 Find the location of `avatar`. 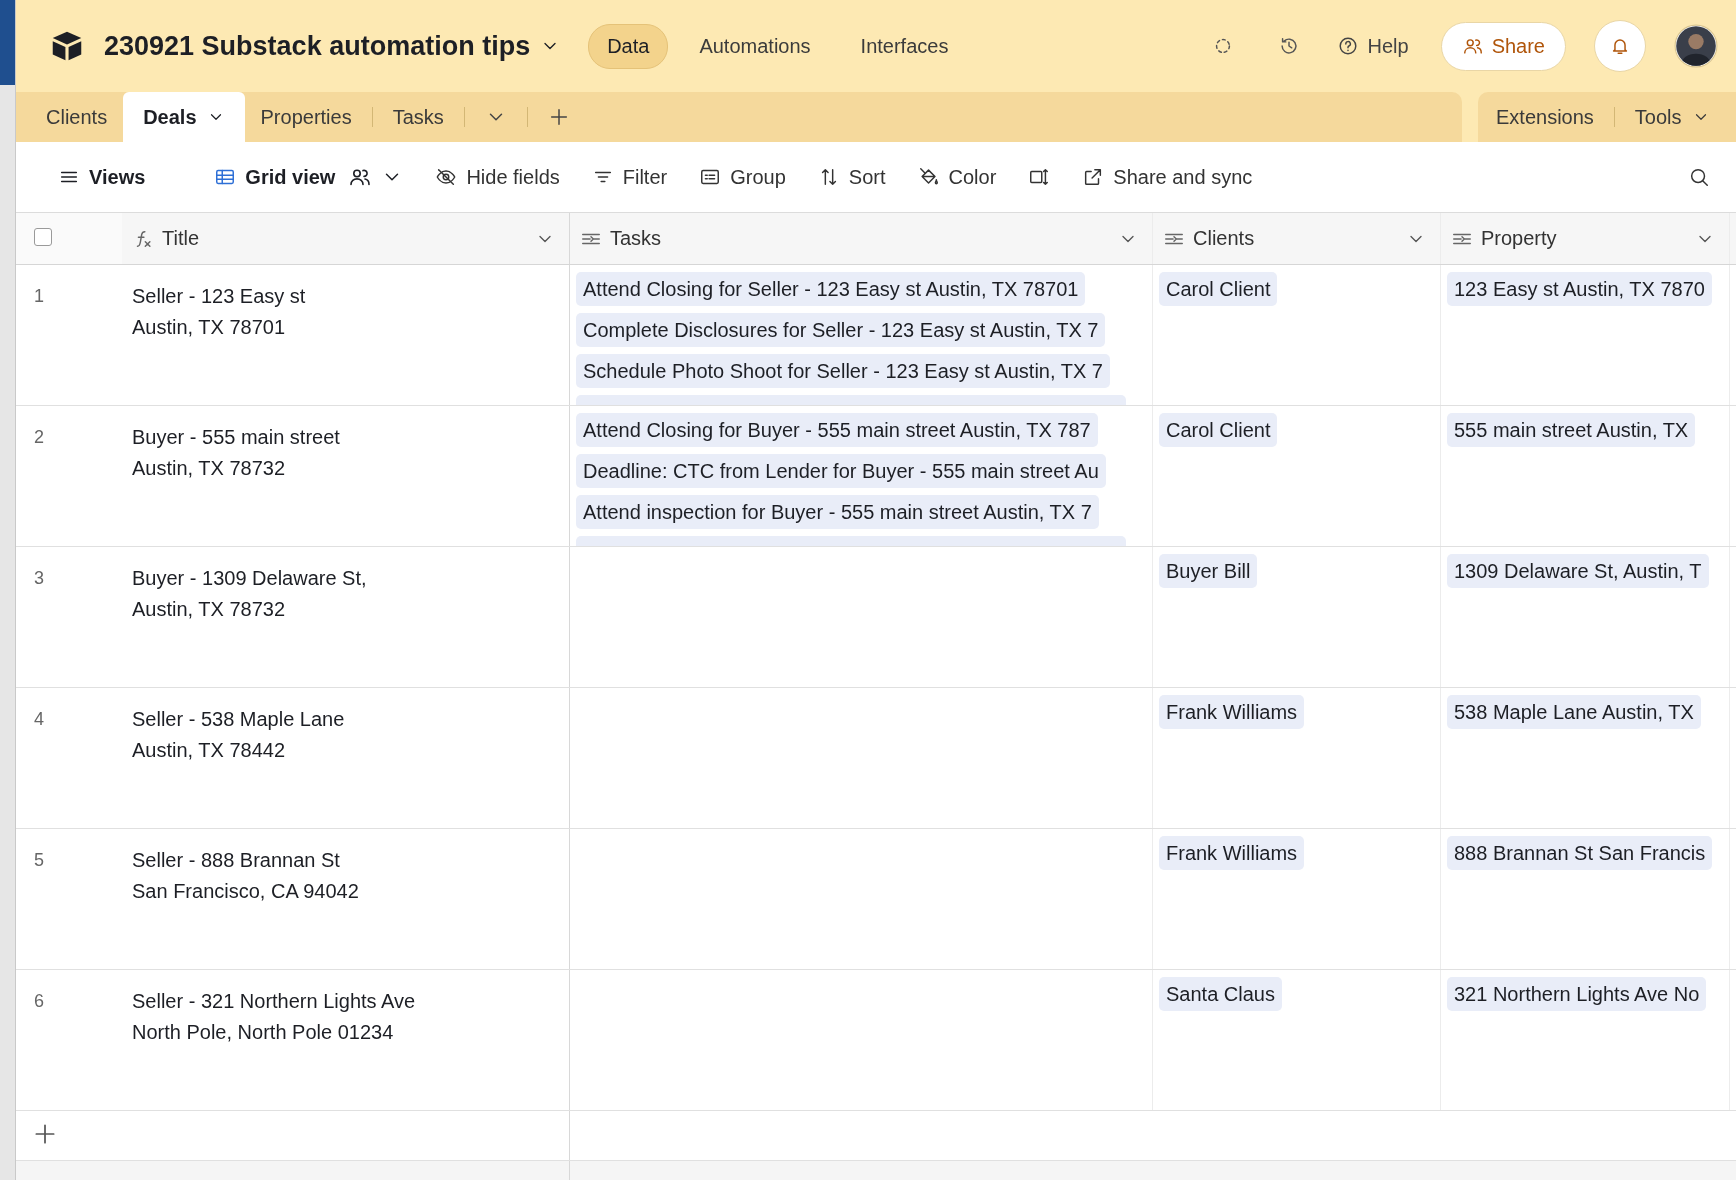

avatar is located at coordinates (1696, 46).